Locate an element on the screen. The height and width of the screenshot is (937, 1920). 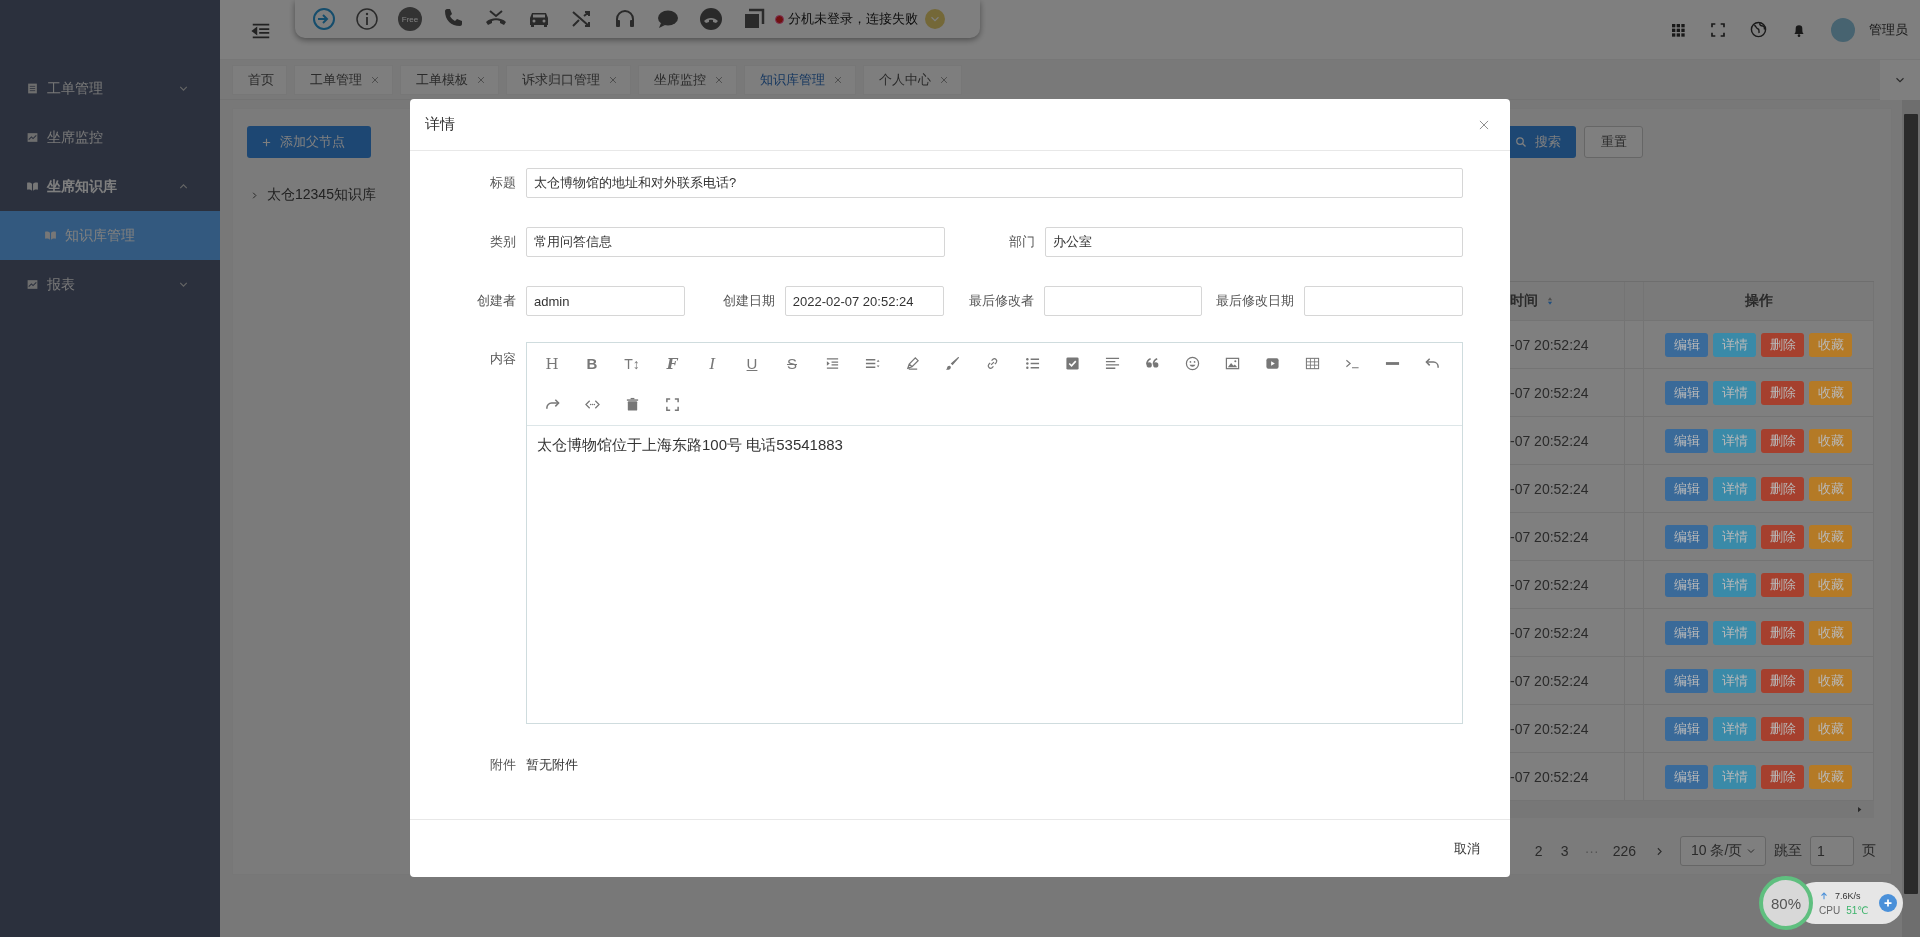
sidebar-item: 知识库管理 is located at coordinates (110, 235).